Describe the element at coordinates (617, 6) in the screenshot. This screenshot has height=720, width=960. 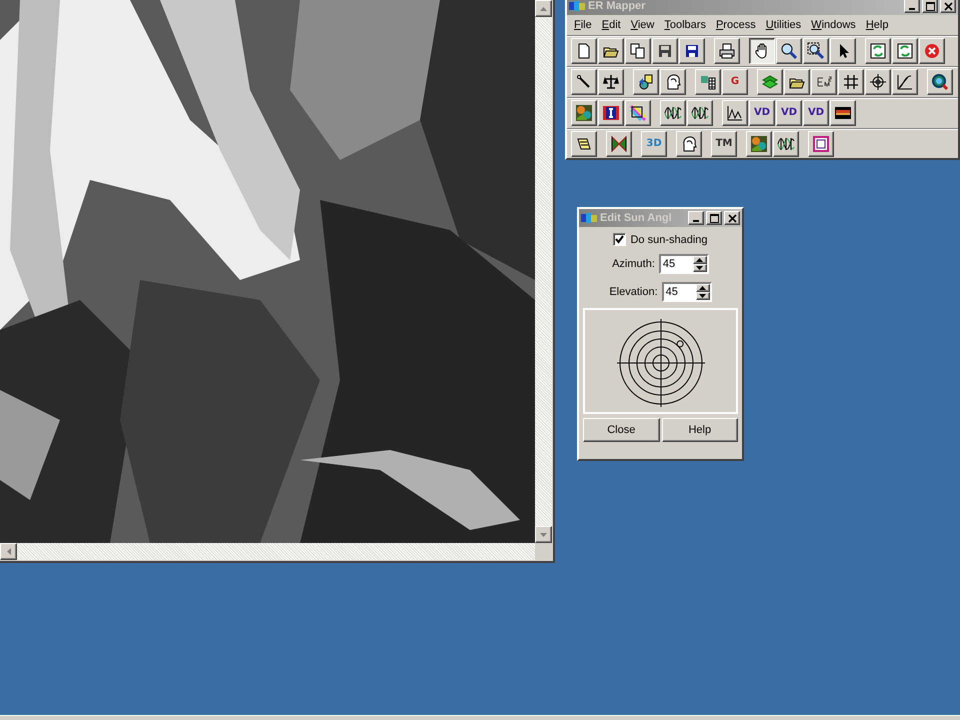
I see `window-title: ER Mapper` at that location.